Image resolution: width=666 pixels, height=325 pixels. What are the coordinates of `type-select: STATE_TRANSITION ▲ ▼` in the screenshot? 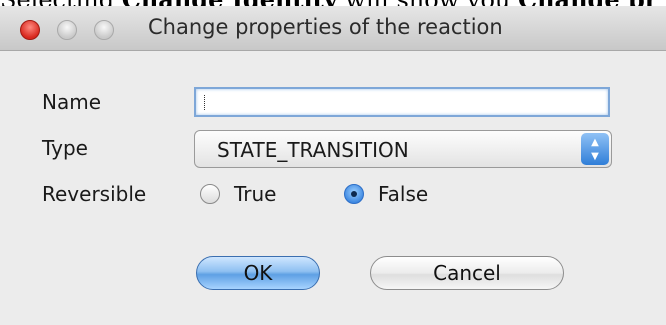 It's located at (403, 149).